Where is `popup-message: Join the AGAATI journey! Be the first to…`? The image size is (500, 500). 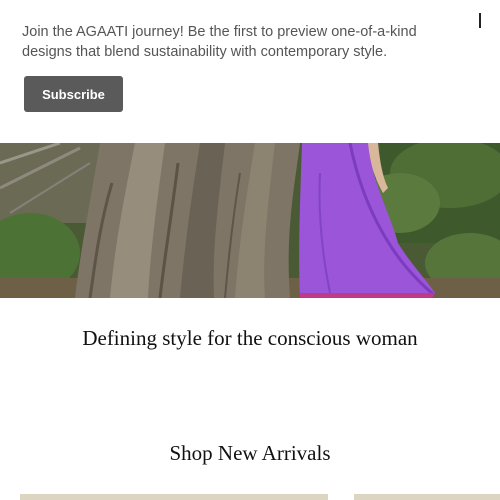
popup-message: Join the AGAATI journey! Be the first to… is located at coordinates (219, 42).